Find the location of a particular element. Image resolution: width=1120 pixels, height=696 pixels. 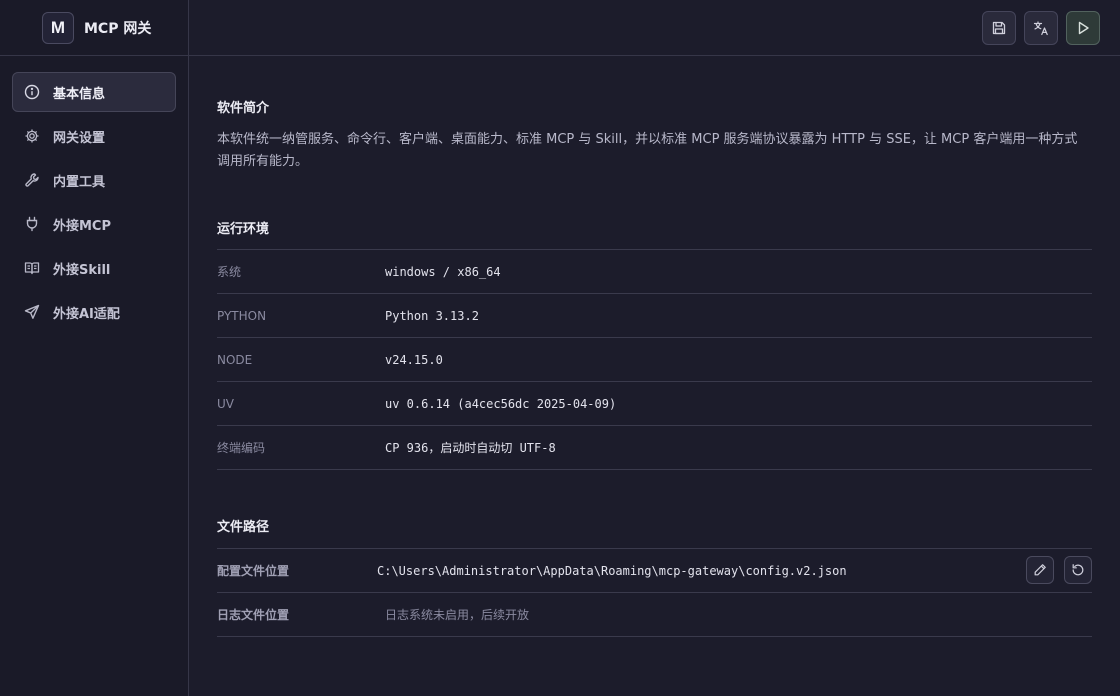

sidebar-item-gateway-settings: 网关设置 is located at coordinates (94, 136).